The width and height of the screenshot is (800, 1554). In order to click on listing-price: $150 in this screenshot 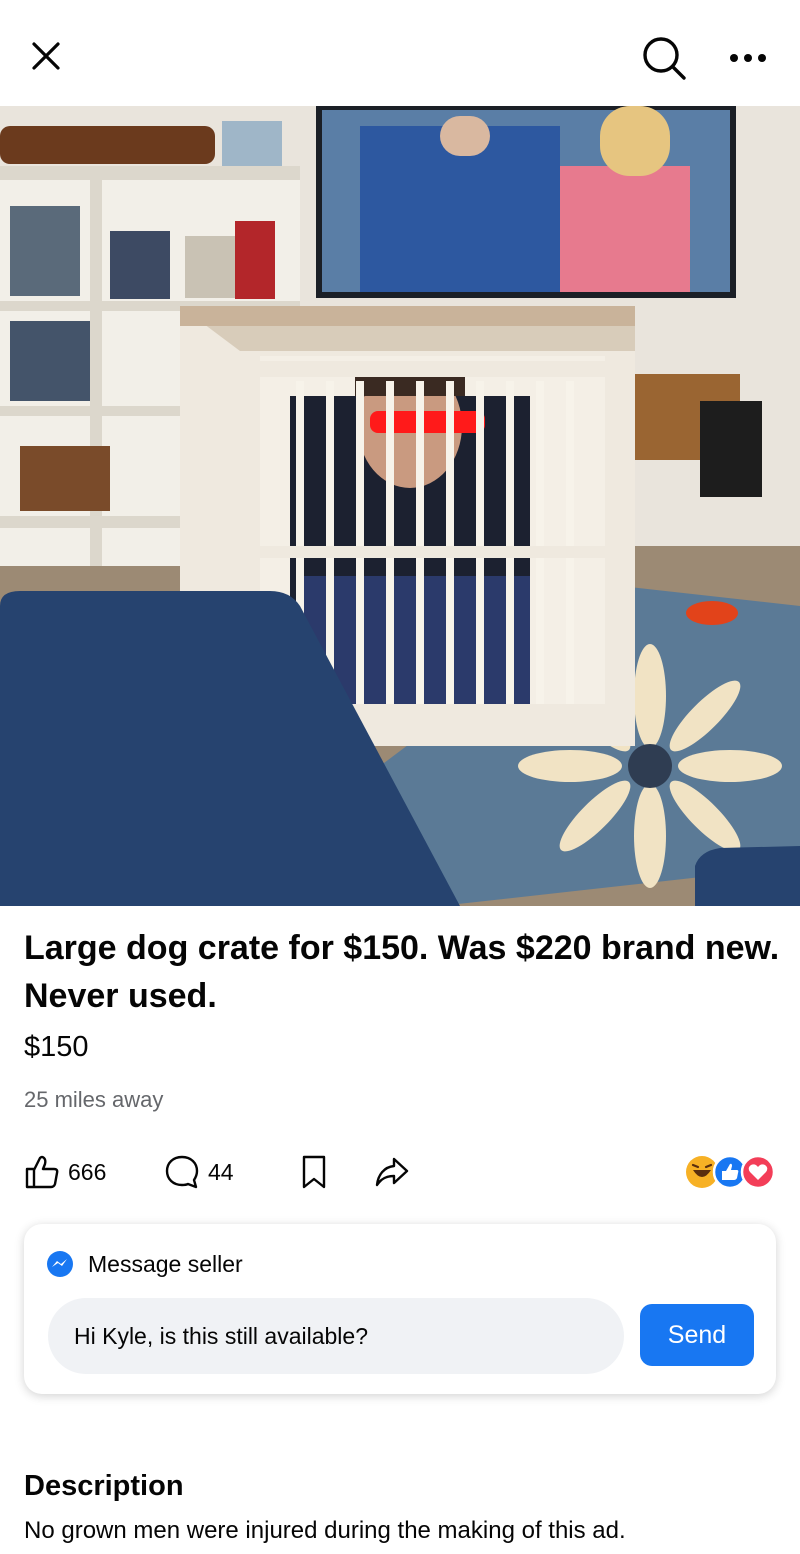, I will do `click(56, 1047)`.